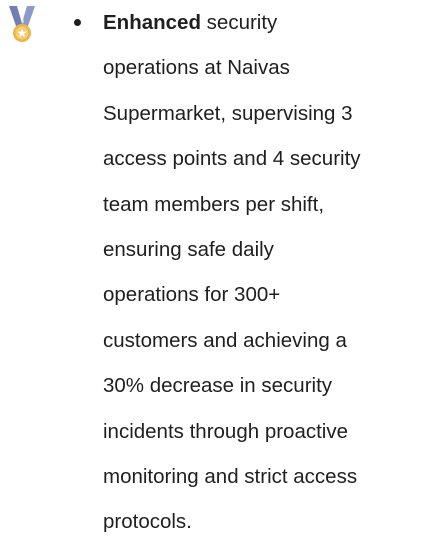  Describe the element at coordinates (192, 295) in the screenshot. I see `bullet-line: operations for 300+` at that location.